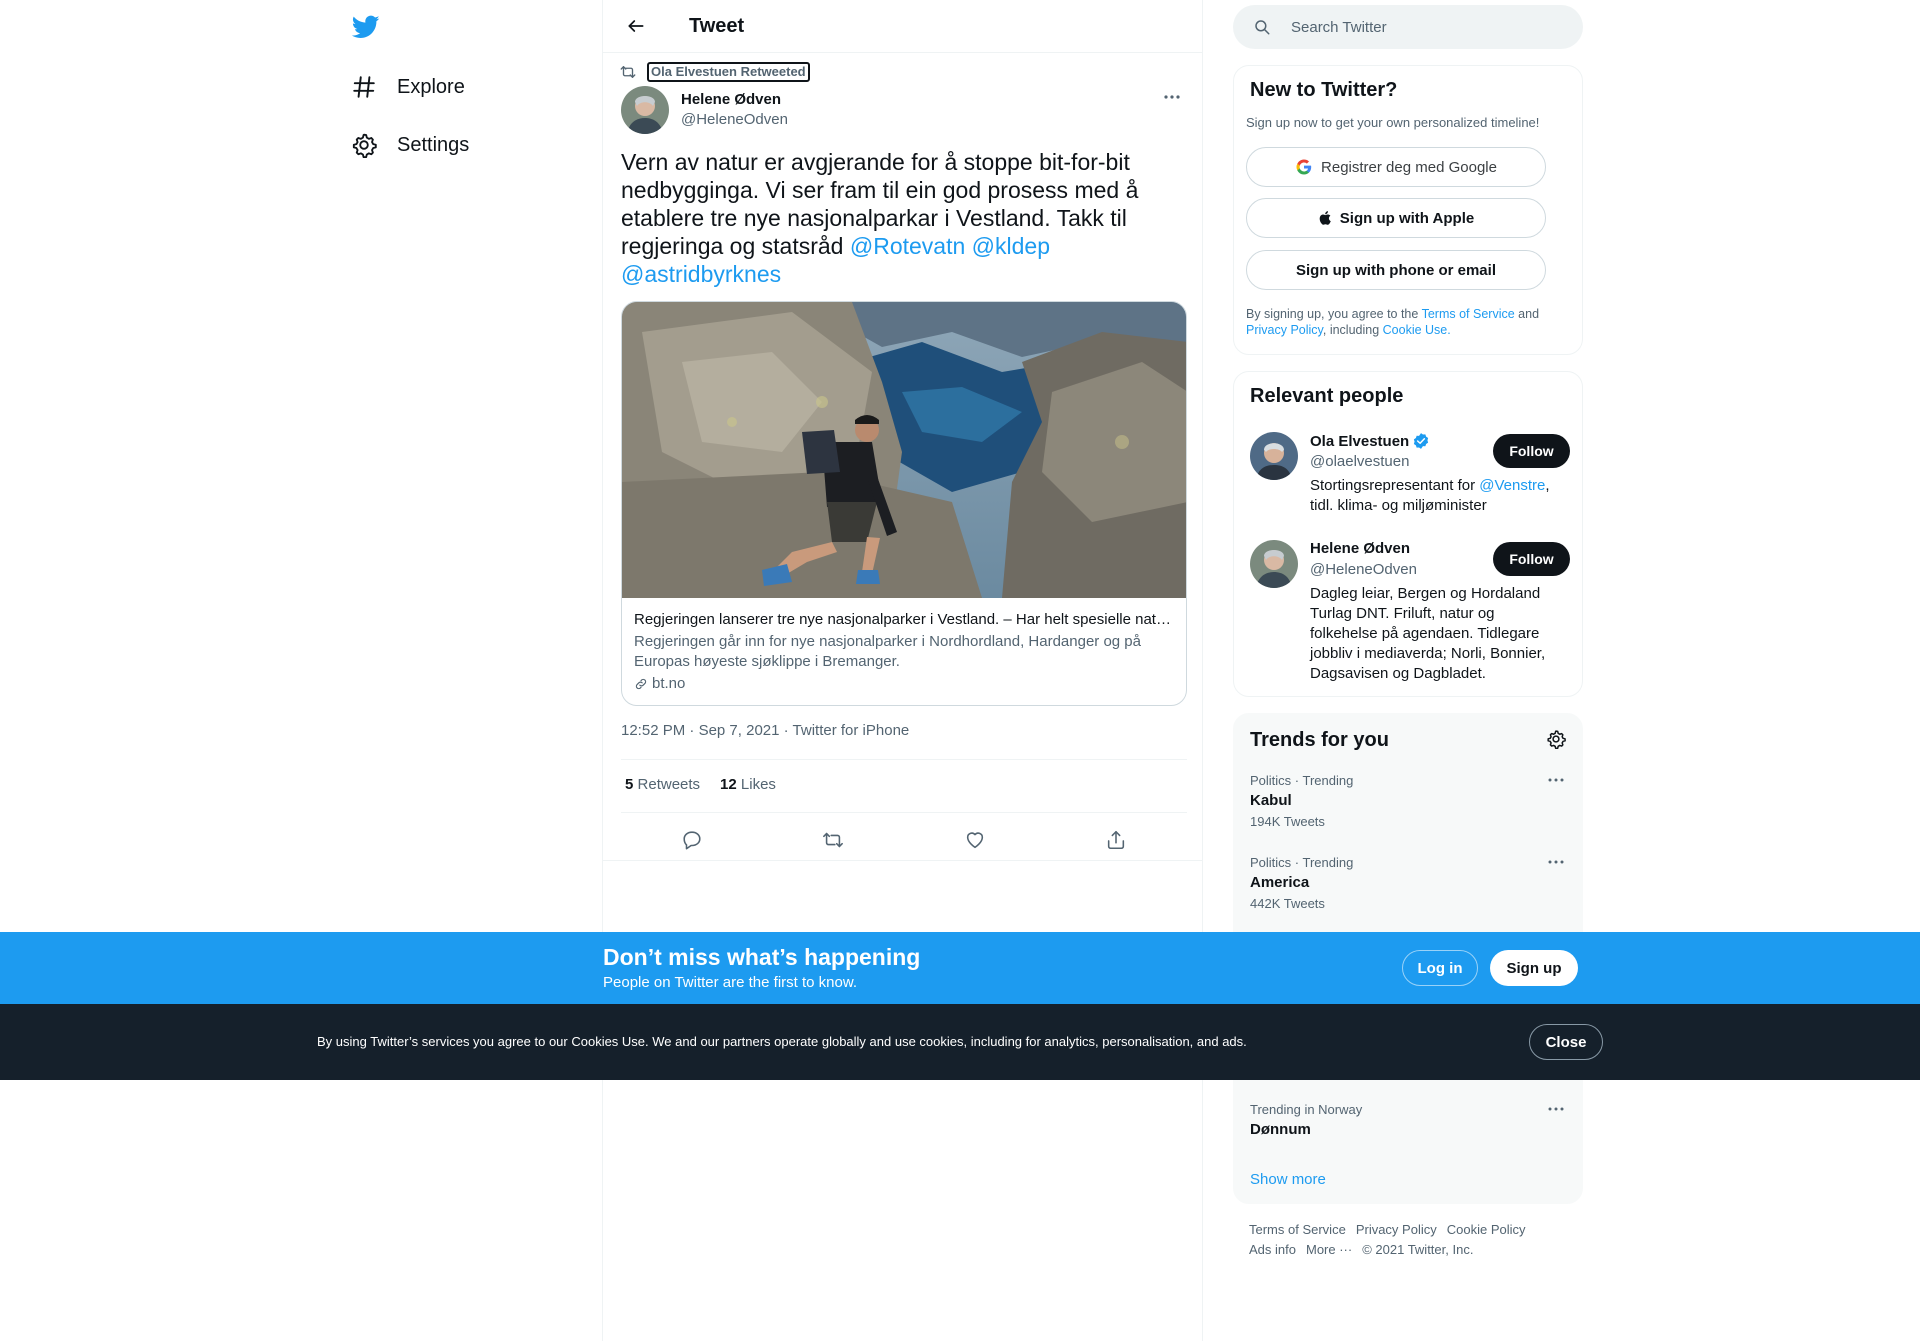 This screenshot has width=1920, height=1341. Describe the element at coordinates (1440, 968) in the screenshot. I see `login-button: Log in` at that location.